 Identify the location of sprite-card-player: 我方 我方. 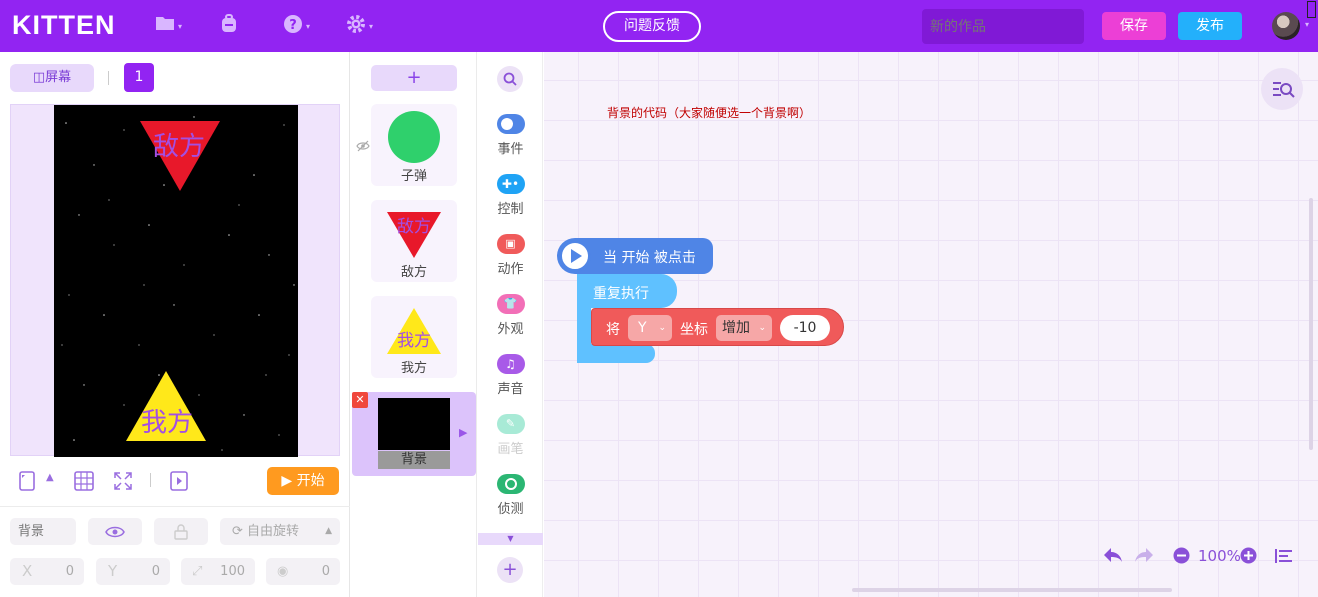
(414, 337).